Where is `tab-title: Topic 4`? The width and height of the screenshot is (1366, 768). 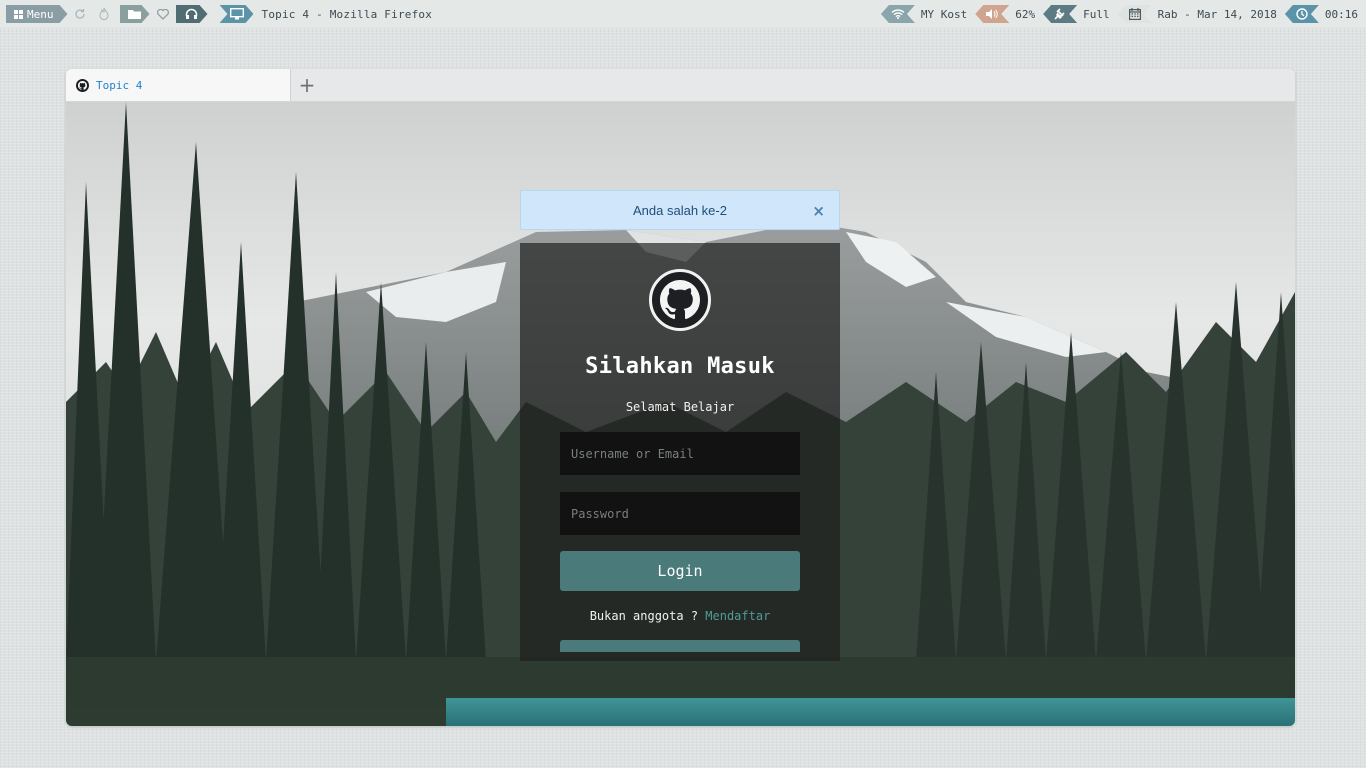 tab-title: Topic 4 is located at coordinates (119, 85).